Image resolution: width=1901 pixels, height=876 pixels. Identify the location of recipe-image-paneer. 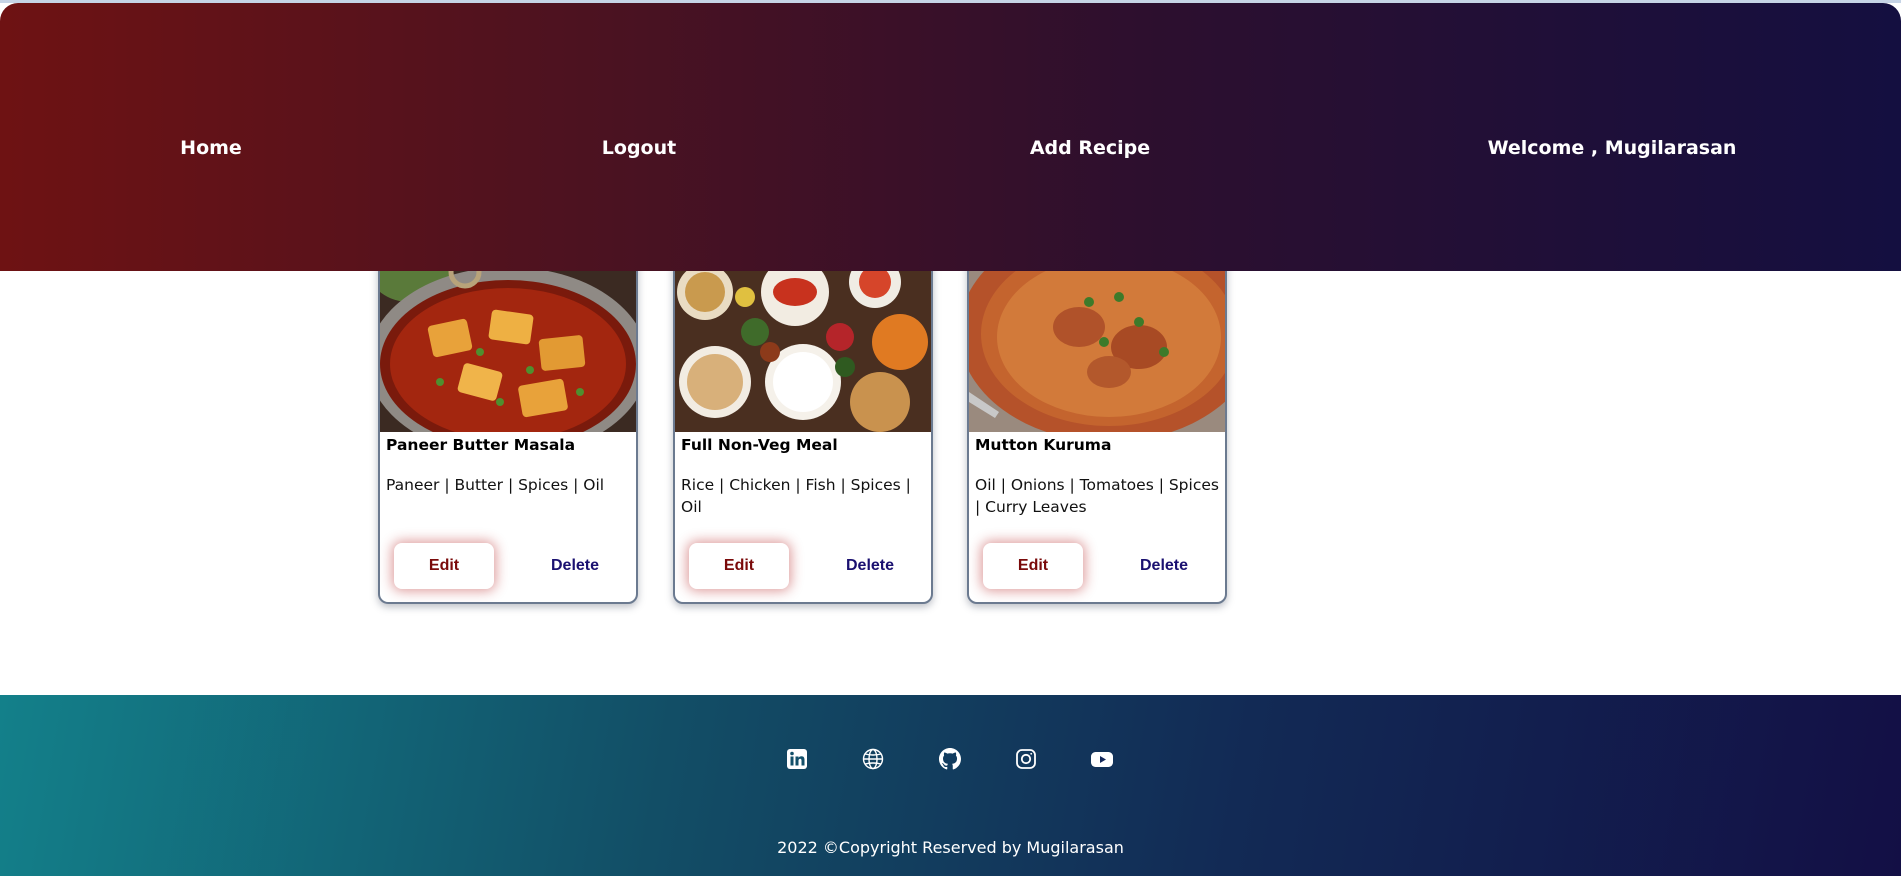
(508, 342).